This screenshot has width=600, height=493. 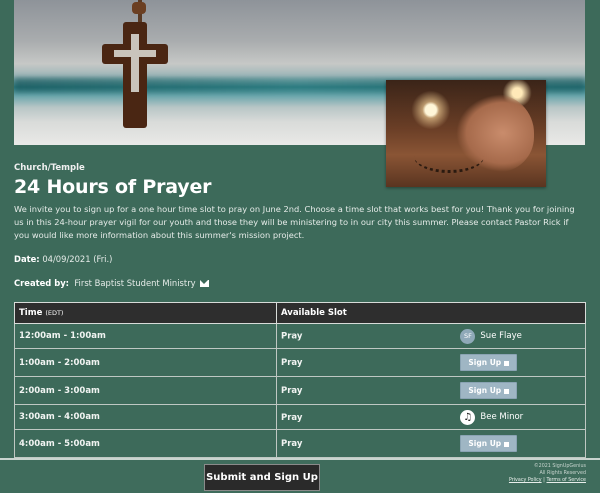 What do you see at coordinates (145, 362) in the screenshot?
I see `time-cell: 1:00am - 2:00am` at bounding box center [145, 362].